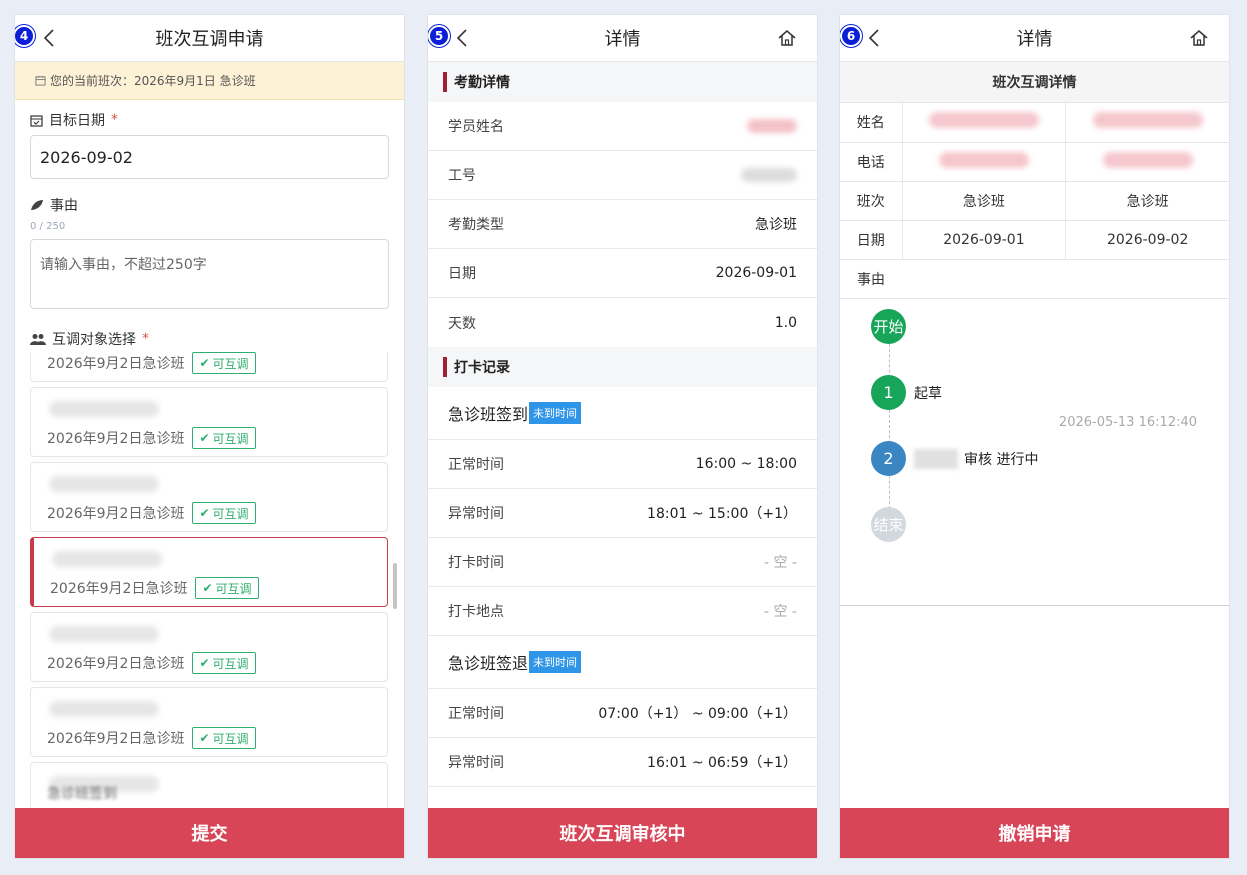 Image resolution: width=1247 pixels, height=875 pixels. I want to click on header: 班次互调申请, so click(209, 38).